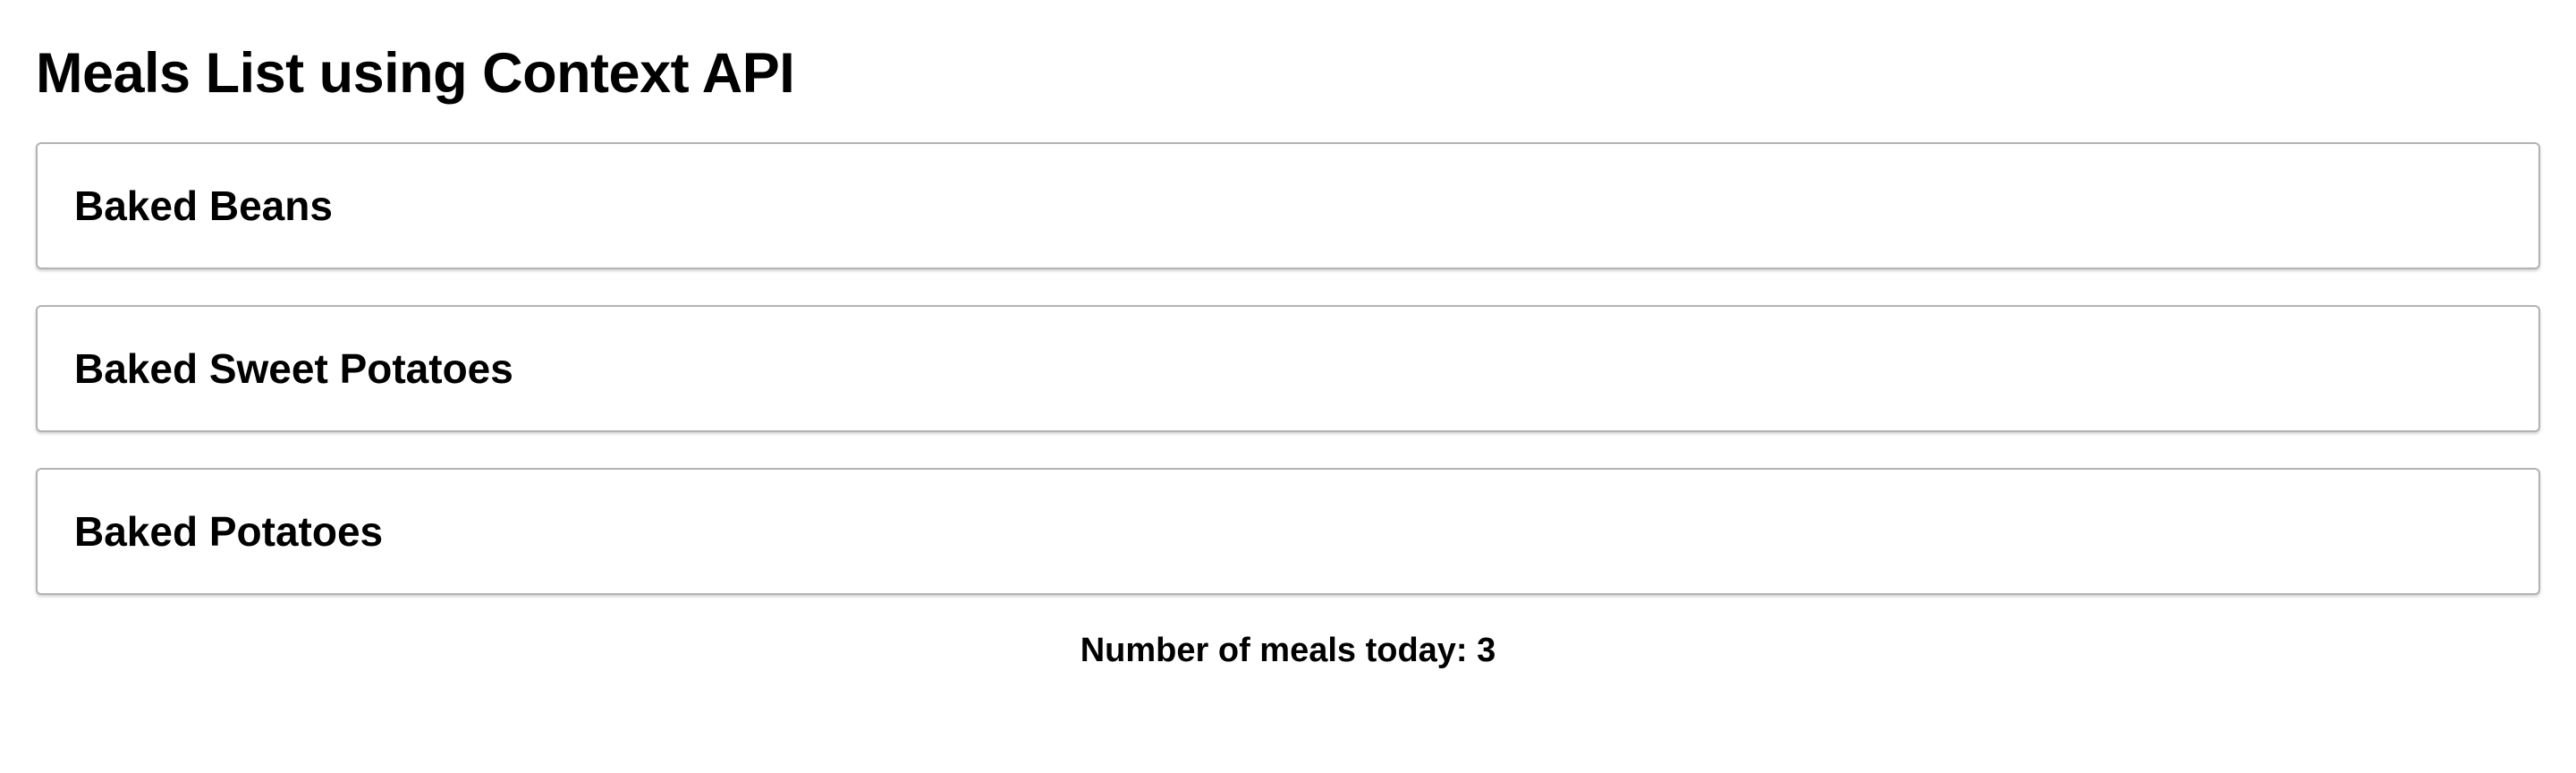 Image resolution: width=2576 pixels, height=773 pixels. I want to click on meal-name: Baked Potatoes, so click(229, 531).